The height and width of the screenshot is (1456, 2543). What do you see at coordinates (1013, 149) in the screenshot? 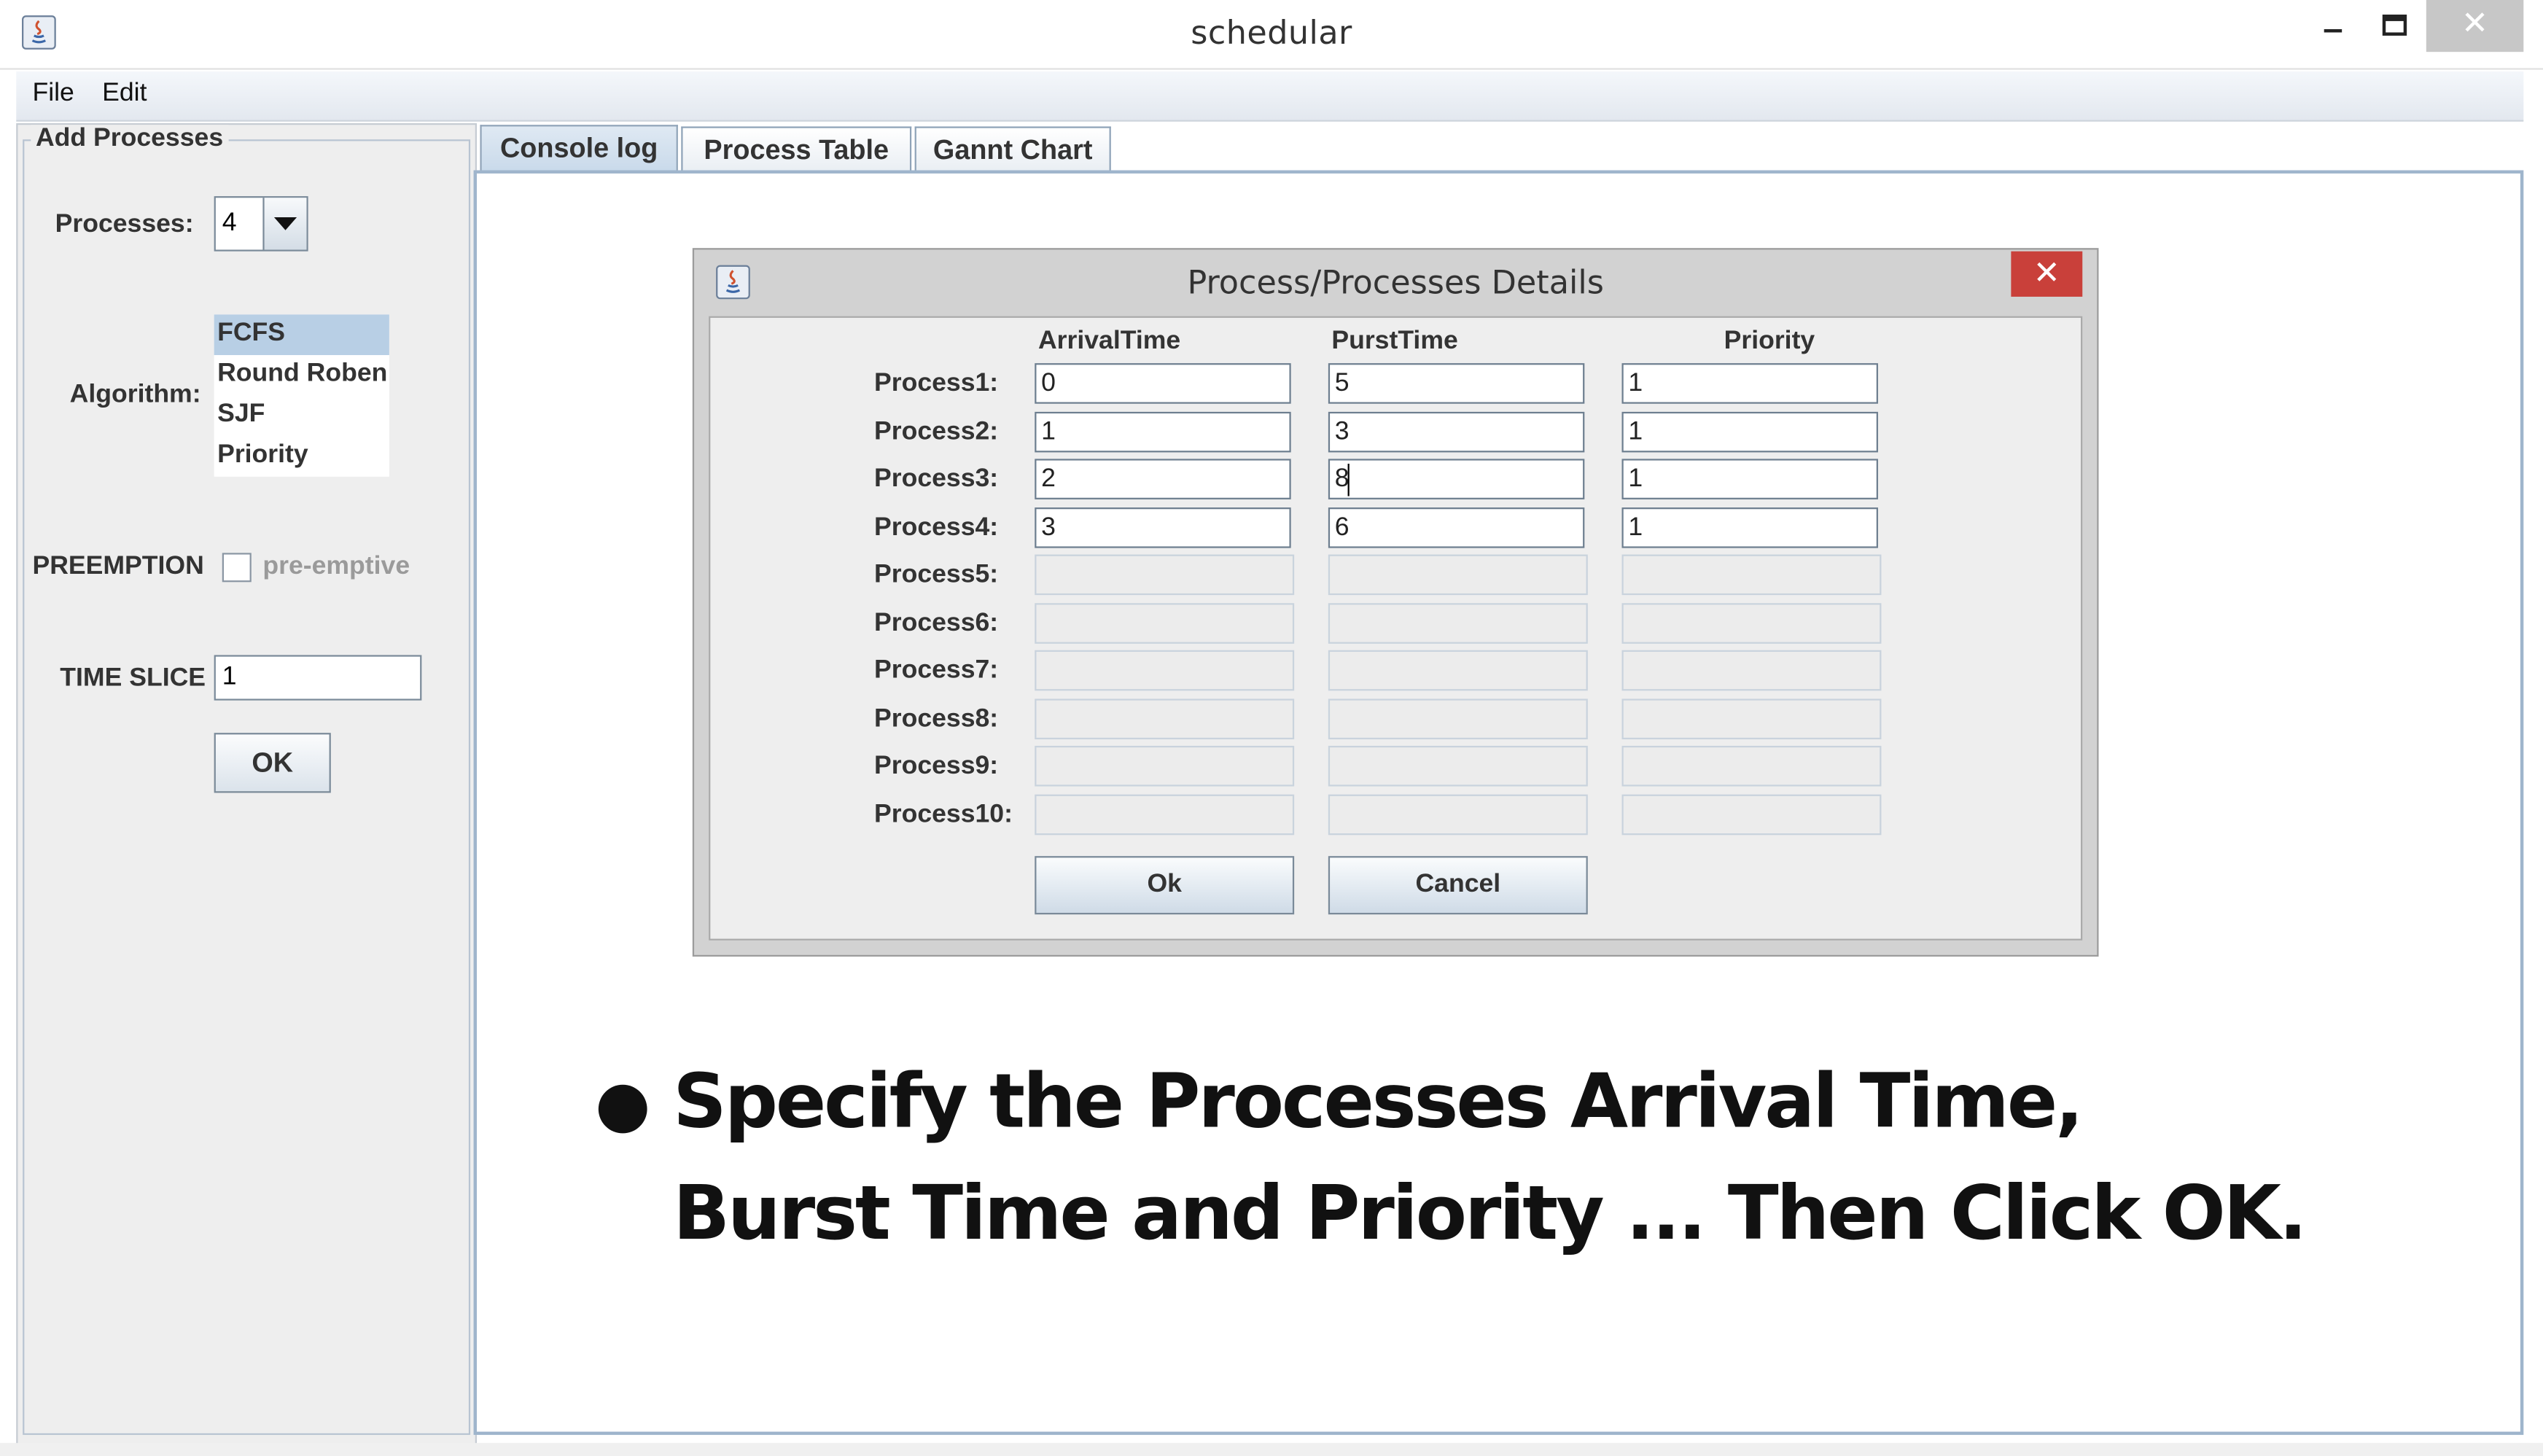
I see `tab-gannt-chart: Gannt Chart` at bounding box center [1013, 149].